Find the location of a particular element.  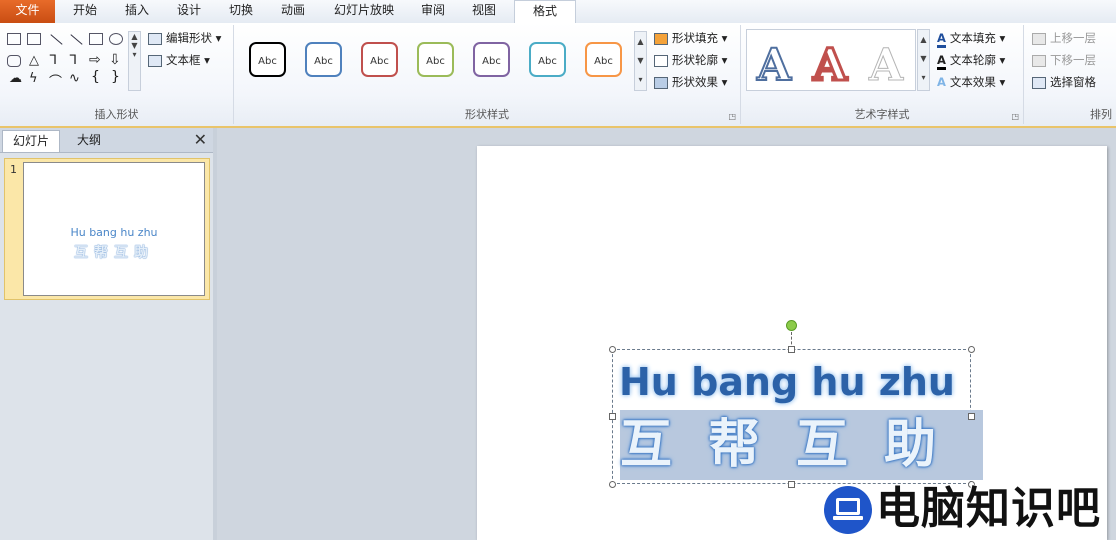

wordart-style-outline-red: A is located at coordinates (829, 65).